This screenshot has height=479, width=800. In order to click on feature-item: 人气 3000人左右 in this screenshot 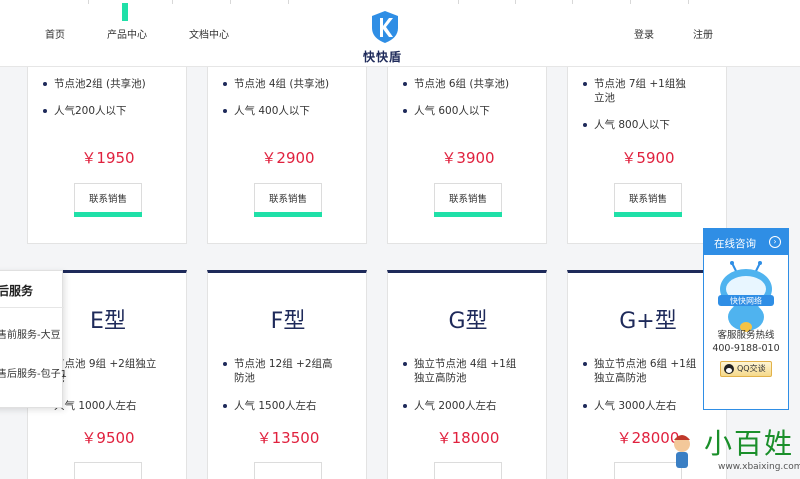, I will do `click(630, 406)`.